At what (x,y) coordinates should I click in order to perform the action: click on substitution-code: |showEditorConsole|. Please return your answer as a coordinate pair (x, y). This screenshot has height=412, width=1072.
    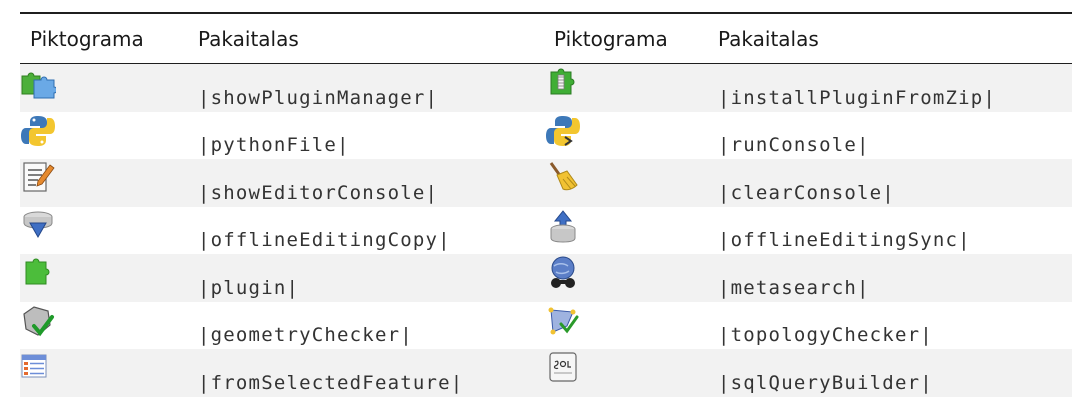
    Looking at the image, I should click on (318, 192).